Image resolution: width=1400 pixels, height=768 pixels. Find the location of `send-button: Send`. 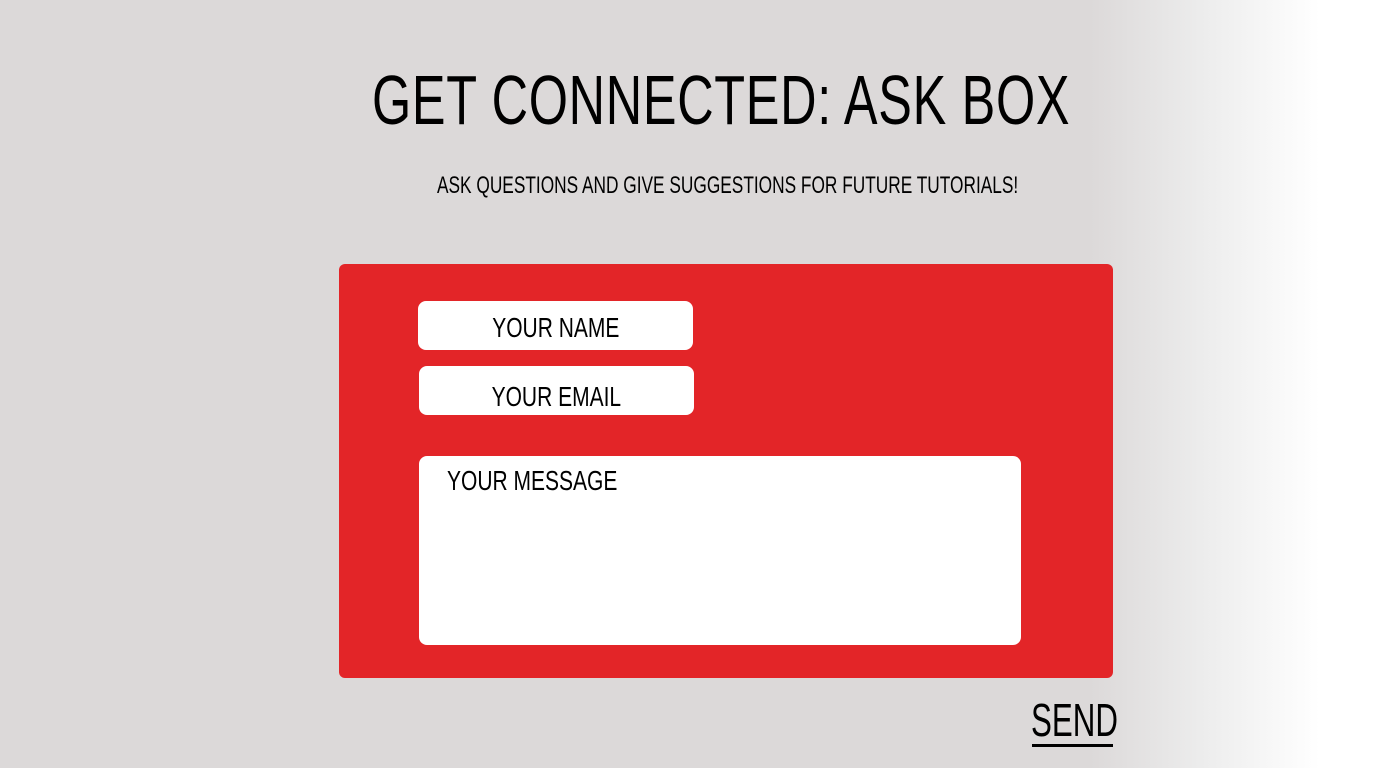

send-button: Send is located at coordinates (1095, 720).